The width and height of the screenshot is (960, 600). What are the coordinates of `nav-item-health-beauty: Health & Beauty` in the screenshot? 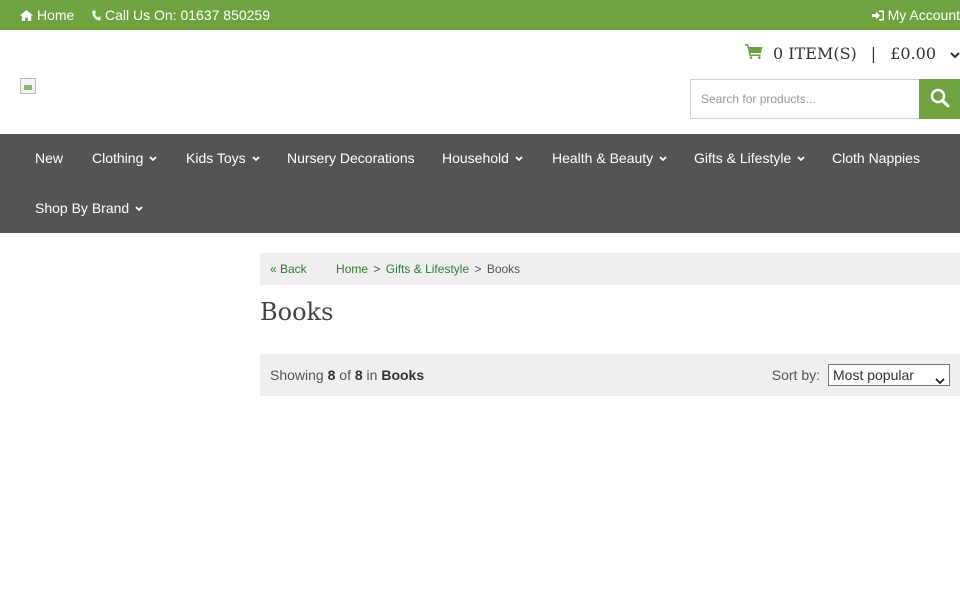 It's located at (609, 158).